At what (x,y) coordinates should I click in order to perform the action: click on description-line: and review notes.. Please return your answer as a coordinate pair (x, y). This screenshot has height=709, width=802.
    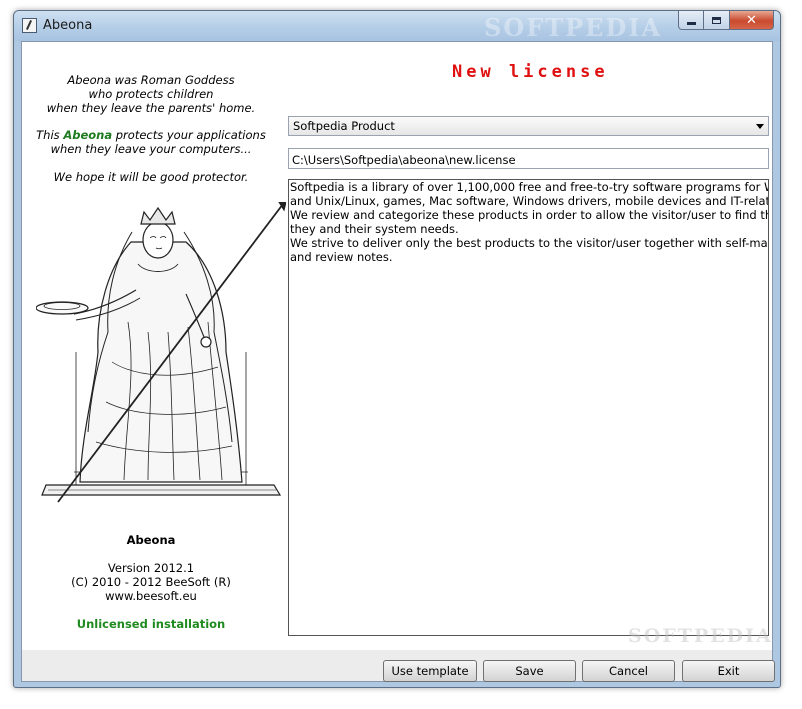
    Looking at the image, I should click on (341, 257).